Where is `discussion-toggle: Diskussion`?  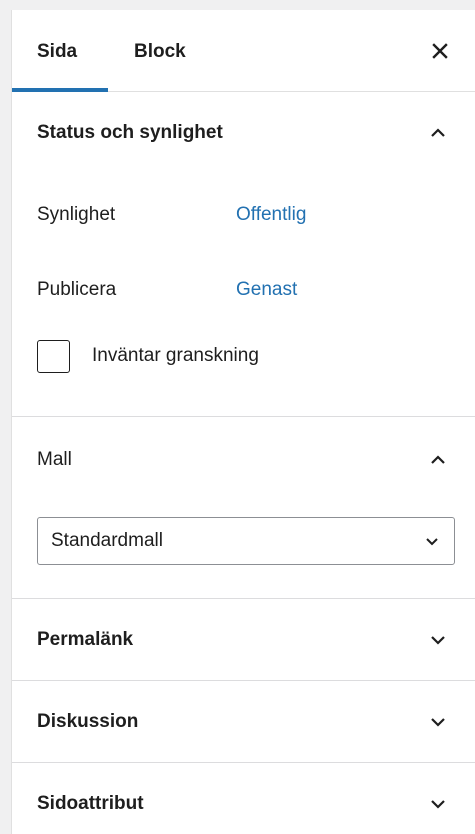
discussion-toggle: Diskussion is located at coordinates (243, 722).